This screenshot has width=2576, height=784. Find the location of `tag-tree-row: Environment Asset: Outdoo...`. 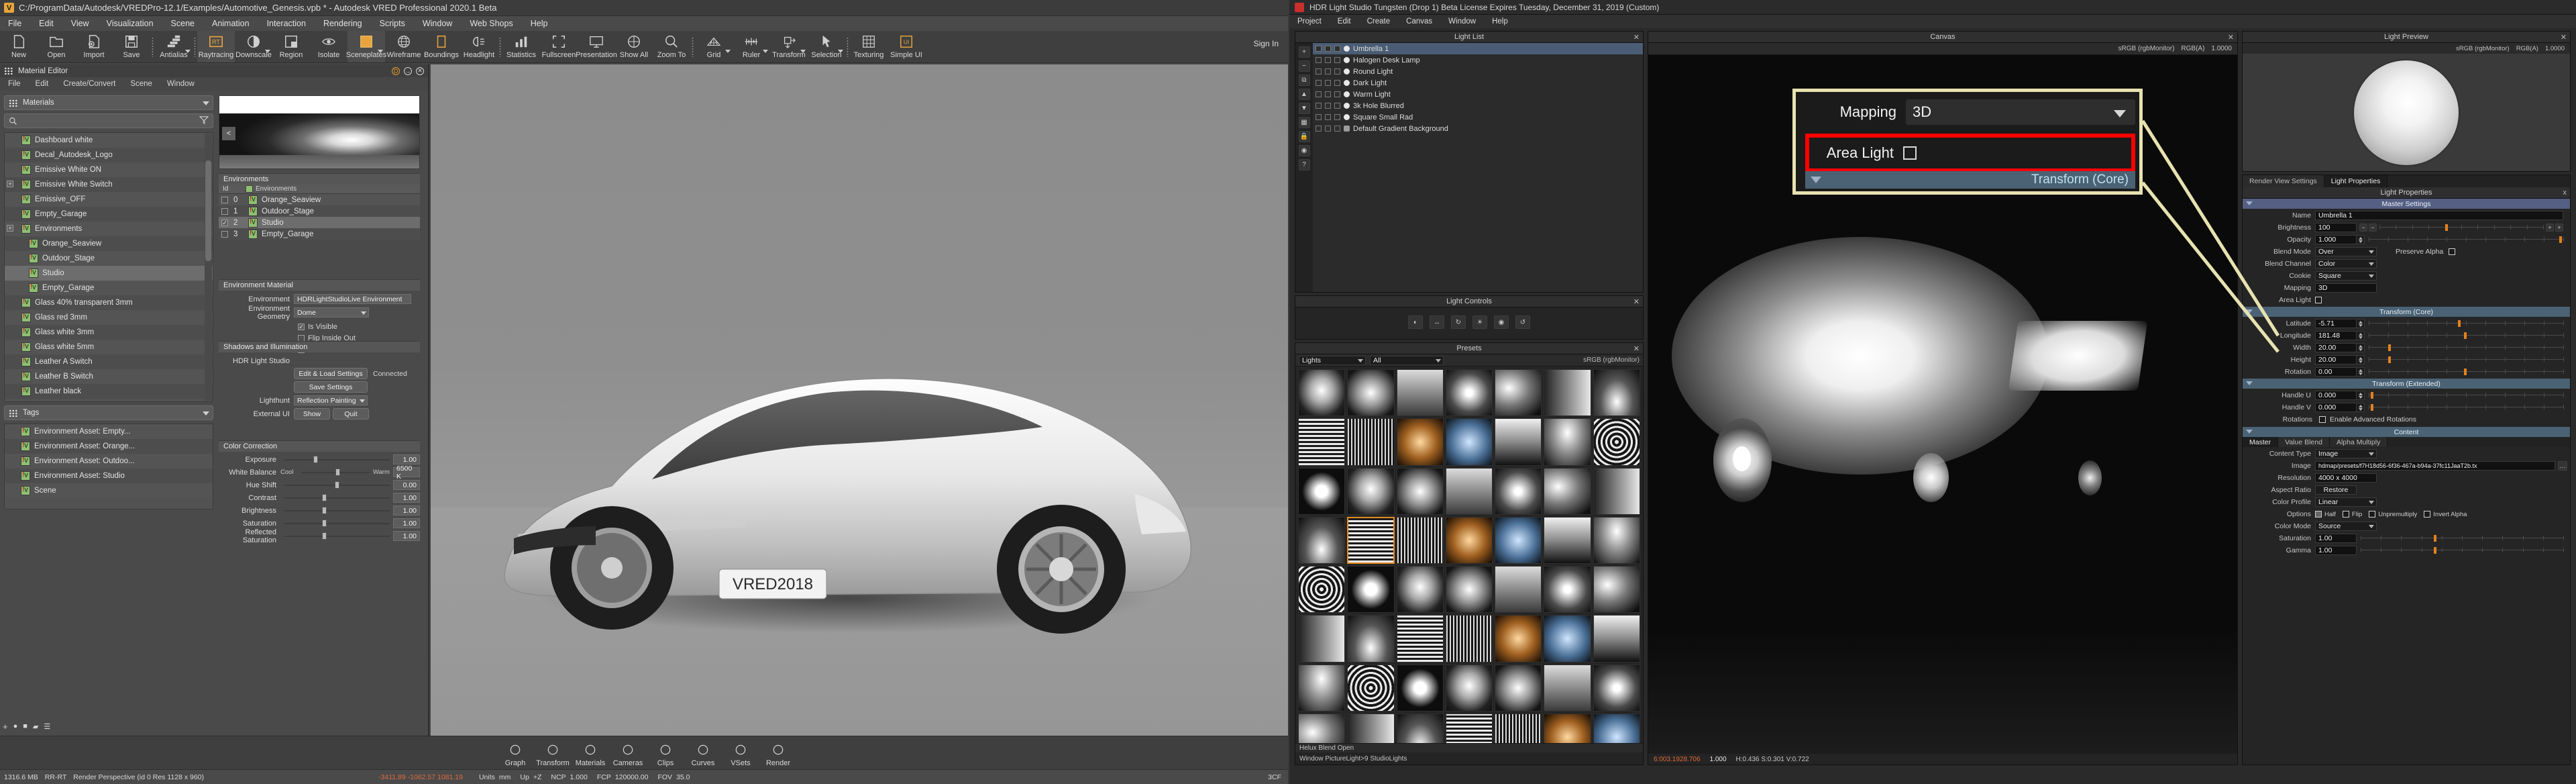

tag-tree-row: Environment Asset: Outdoo... is located at coordinates (109, 461).